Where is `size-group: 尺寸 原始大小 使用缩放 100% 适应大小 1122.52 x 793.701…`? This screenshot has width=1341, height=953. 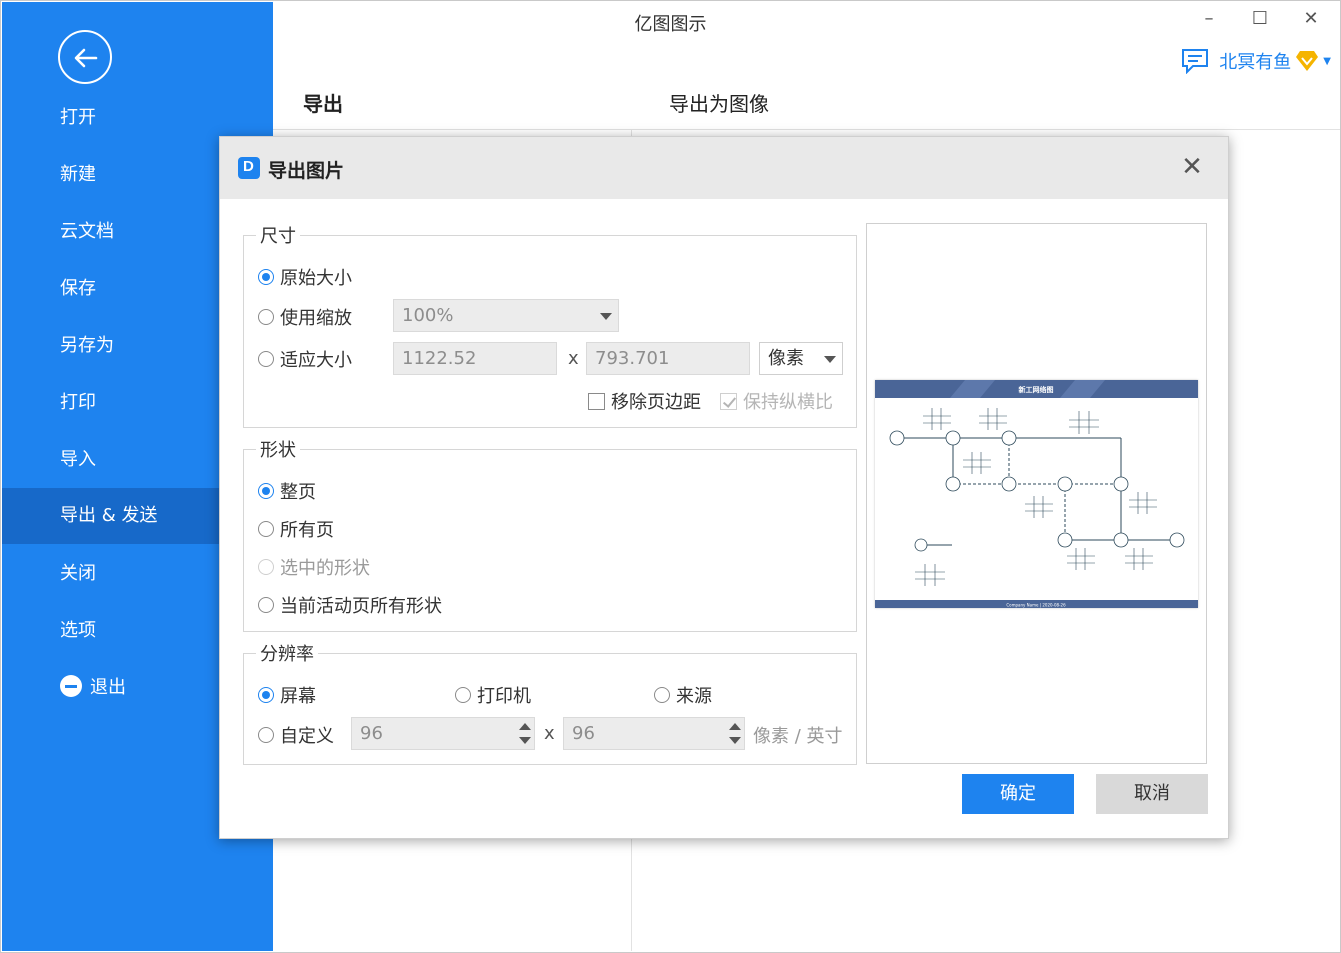
size-group: 尺寸 原始大小 使用缩放 100% 适应大小 1122.52 x 793.701… is located at coordinates (550, 325).